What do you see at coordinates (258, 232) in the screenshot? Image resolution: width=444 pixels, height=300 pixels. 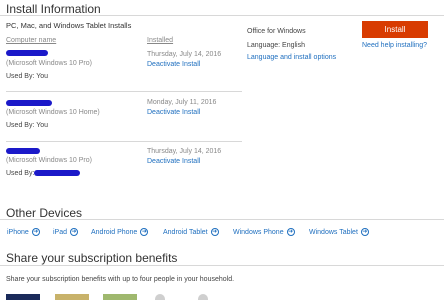 I see `device-label: Windows Phone` at bounding box center [258, 232].